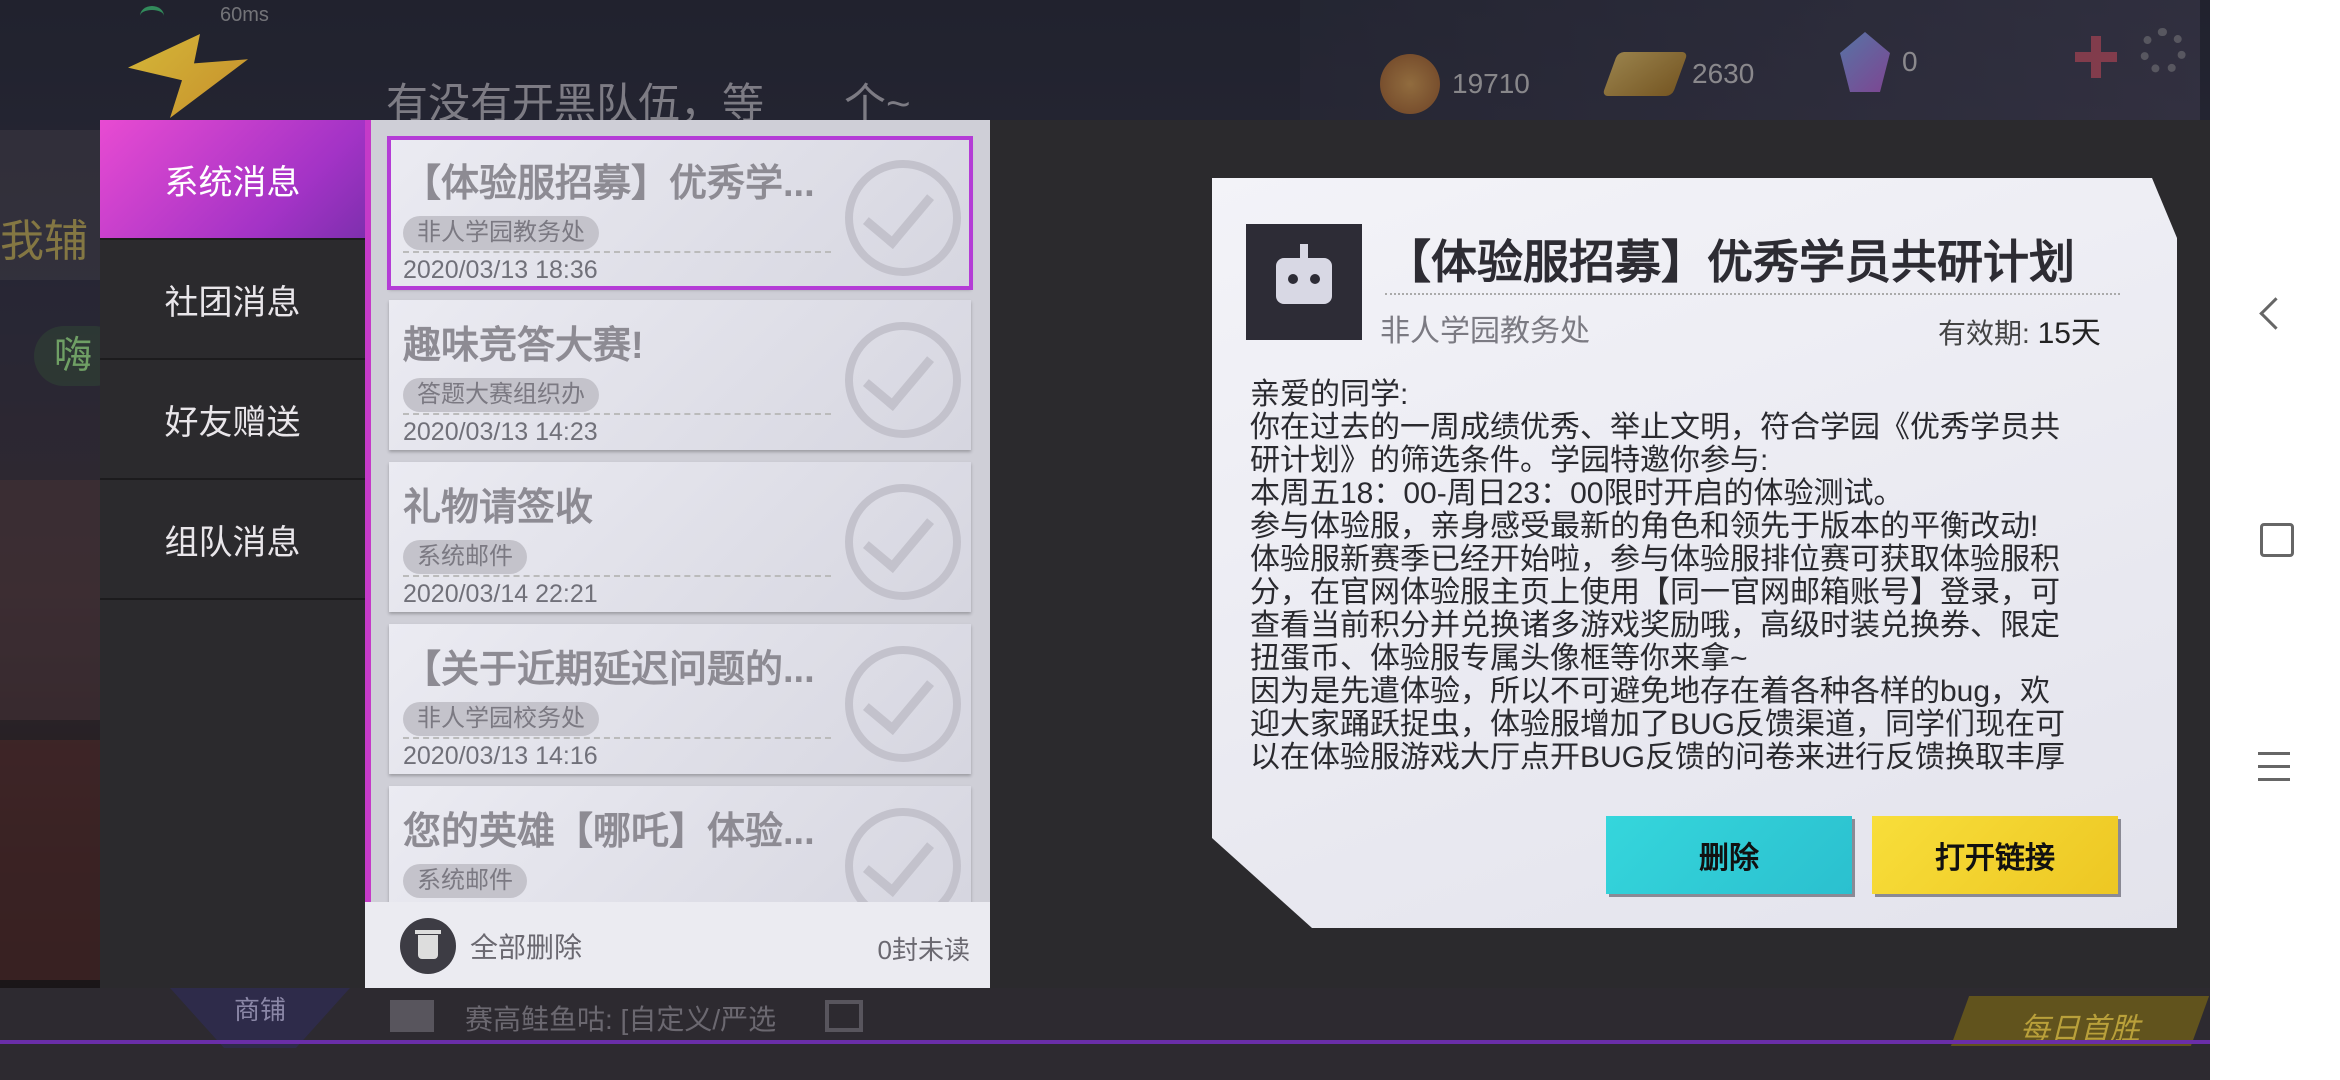 The height and width of the screenshot is (1080, 2340). I want to click on open-link-label: 打开链接, so click(1995, 858).